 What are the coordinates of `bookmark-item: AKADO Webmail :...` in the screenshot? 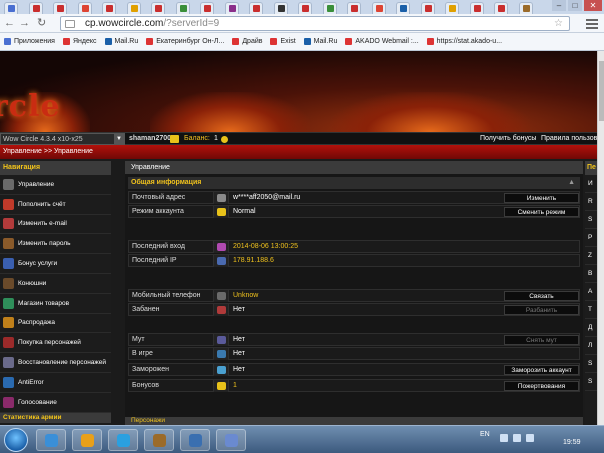 It's located at (382, 41).